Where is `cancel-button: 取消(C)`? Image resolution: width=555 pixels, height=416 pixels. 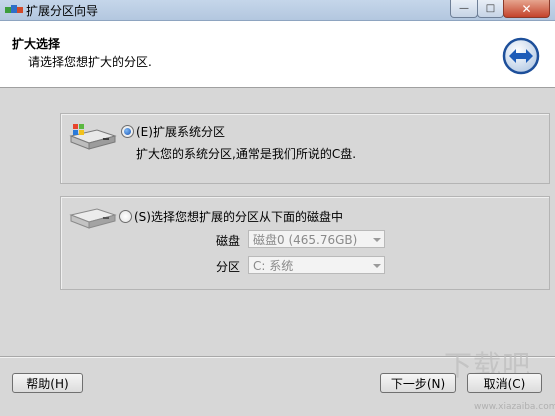
cancel-button: 取消(C) is located at coordinates (504, 383).